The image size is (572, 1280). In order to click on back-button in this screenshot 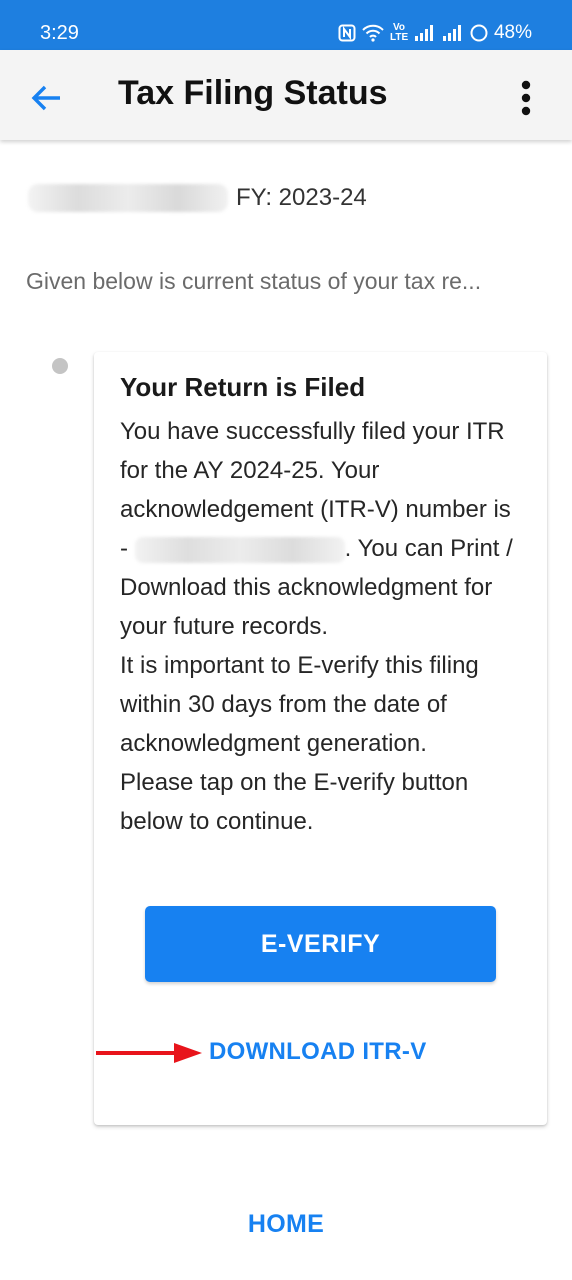, I will do `click(46, 98)`.